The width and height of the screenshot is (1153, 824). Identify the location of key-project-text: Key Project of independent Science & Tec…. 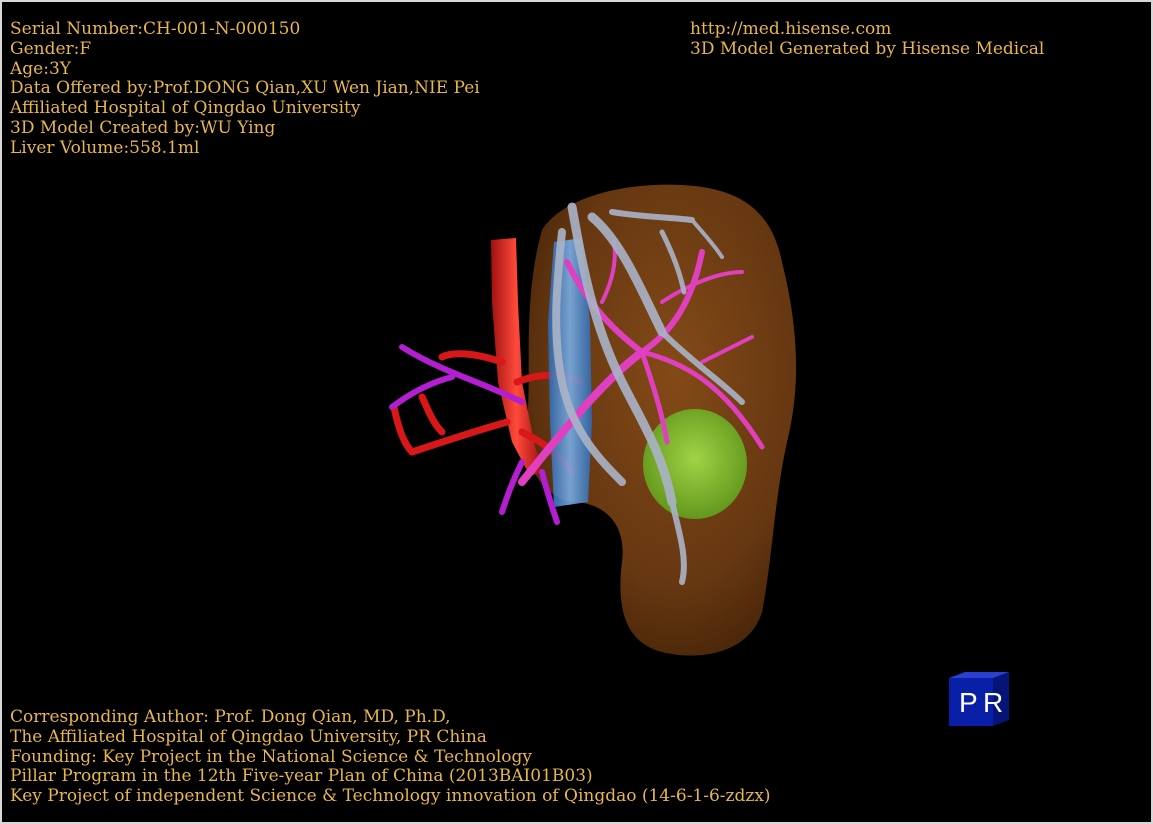
(390, 796).